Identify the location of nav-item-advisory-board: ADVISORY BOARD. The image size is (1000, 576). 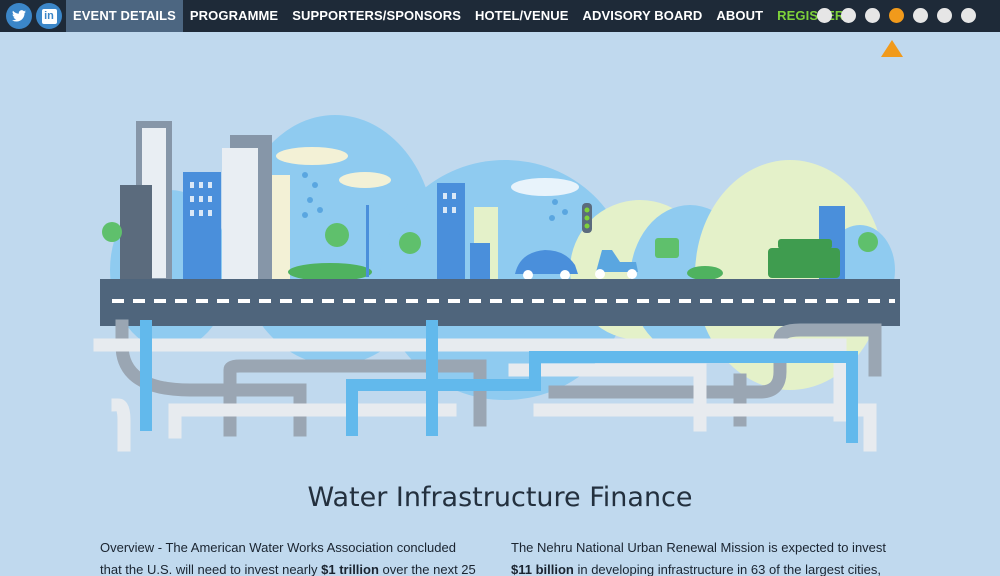
(643, 16).